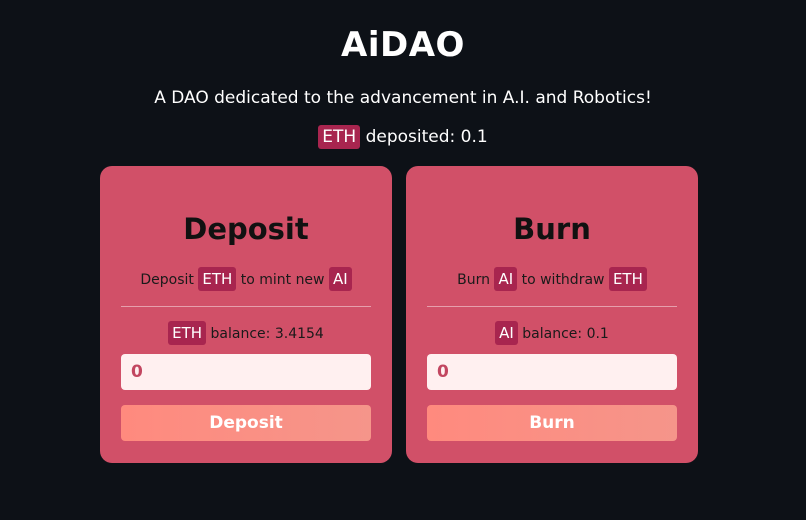 This screenshot has height=520, width=806. What do you see at coordinates (552, 372) in the screenshot?
I see `burn-amount-input` at bounding box center [552, 372].